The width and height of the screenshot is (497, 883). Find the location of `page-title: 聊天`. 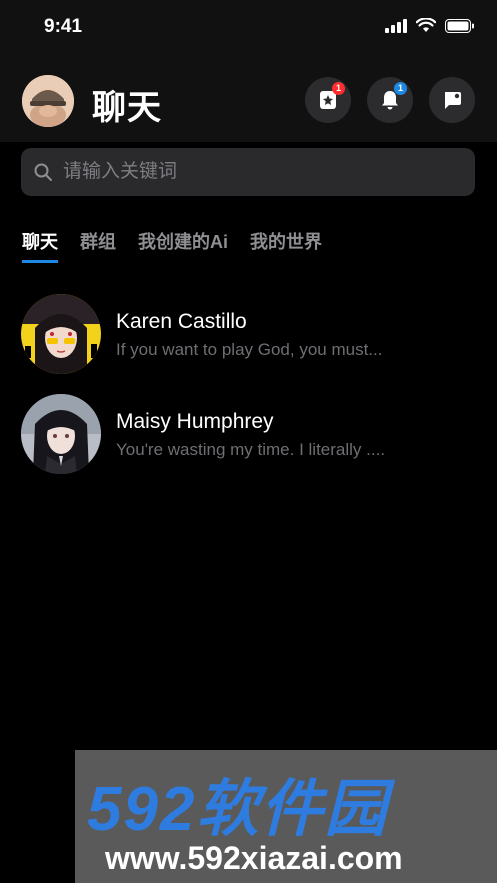

page-title: 聊天 is located at coordinates (127, 108).